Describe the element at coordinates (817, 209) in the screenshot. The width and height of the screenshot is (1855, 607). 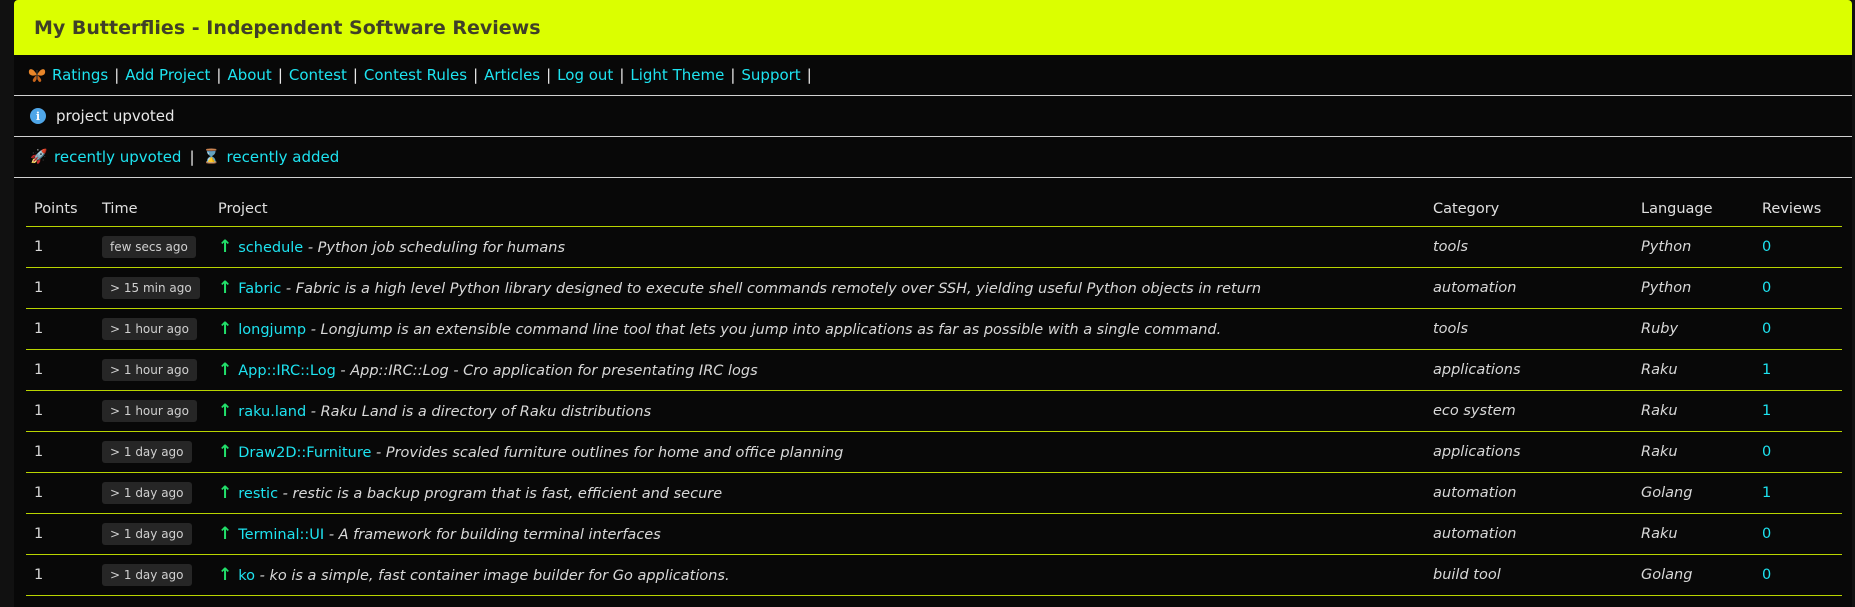
I see `header-project: Project` at that location.